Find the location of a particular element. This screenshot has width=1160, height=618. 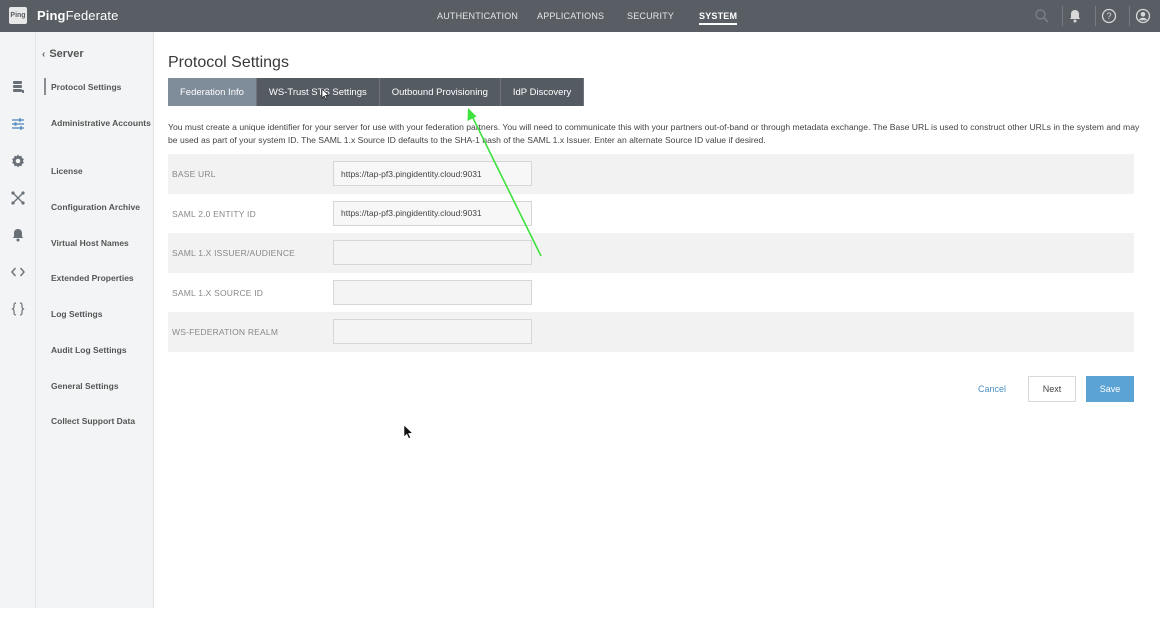

form-actions: Cancel Next Save is located at coordinates (1056, 389).